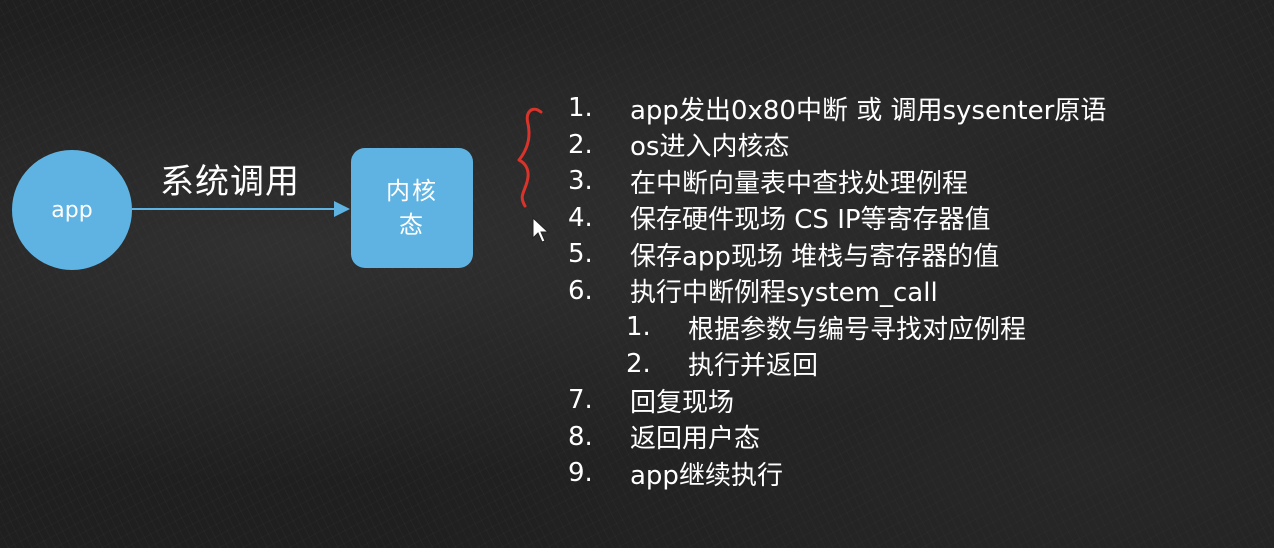 The image size is (1274, 548). What do you see at coordinates (837, 437) in the screenshot?
I see `step-item: 8. 返回用户态` at bounding box center [837, 437].